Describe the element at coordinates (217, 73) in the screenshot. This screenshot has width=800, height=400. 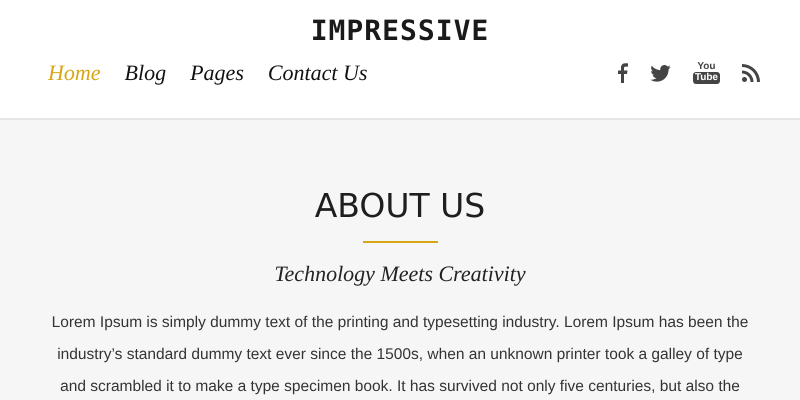
I see `nav-link: Pages` at that location.